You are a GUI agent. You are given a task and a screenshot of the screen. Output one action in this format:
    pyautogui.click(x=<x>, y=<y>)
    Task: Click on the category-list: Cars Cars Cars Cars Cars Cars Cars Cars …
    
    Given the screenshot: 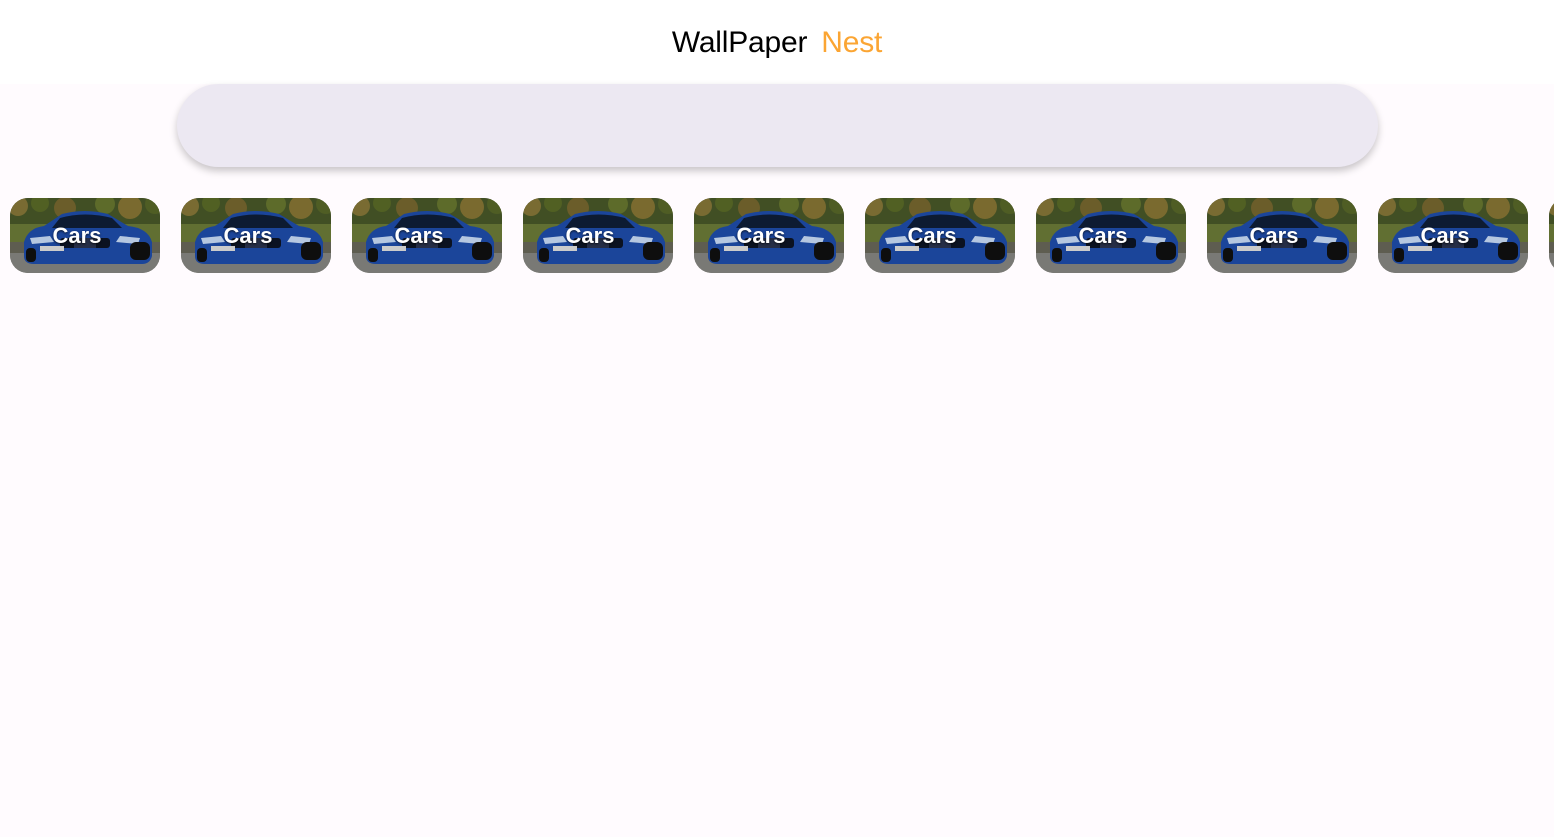 What is the action you would take?
    pyautogui.click(x=782, y=235)
    